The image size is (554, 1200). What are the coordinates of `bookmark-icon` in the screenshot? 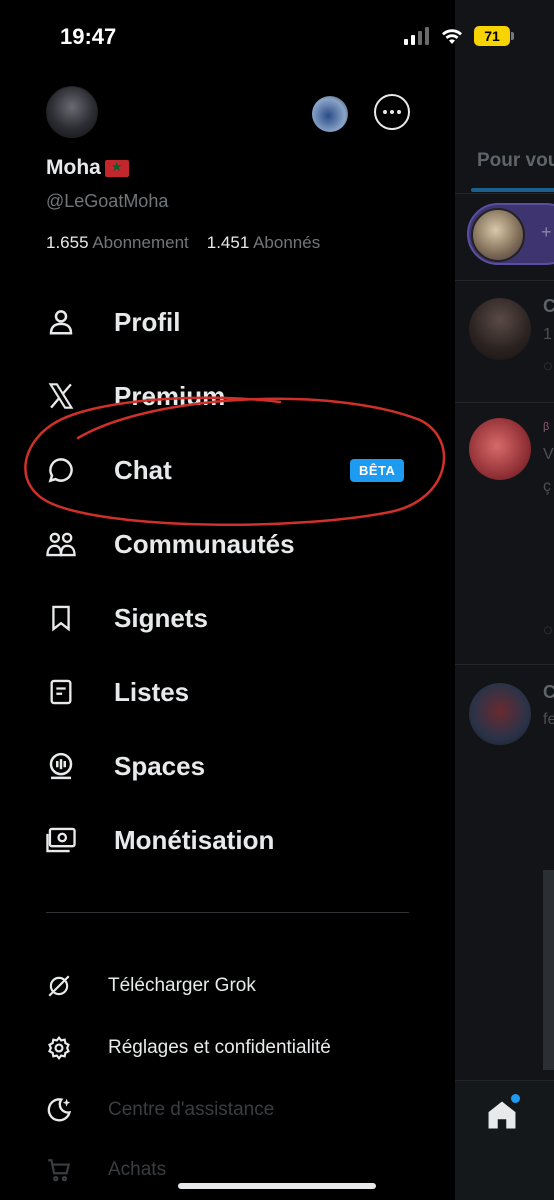 It's located at (61, 618).